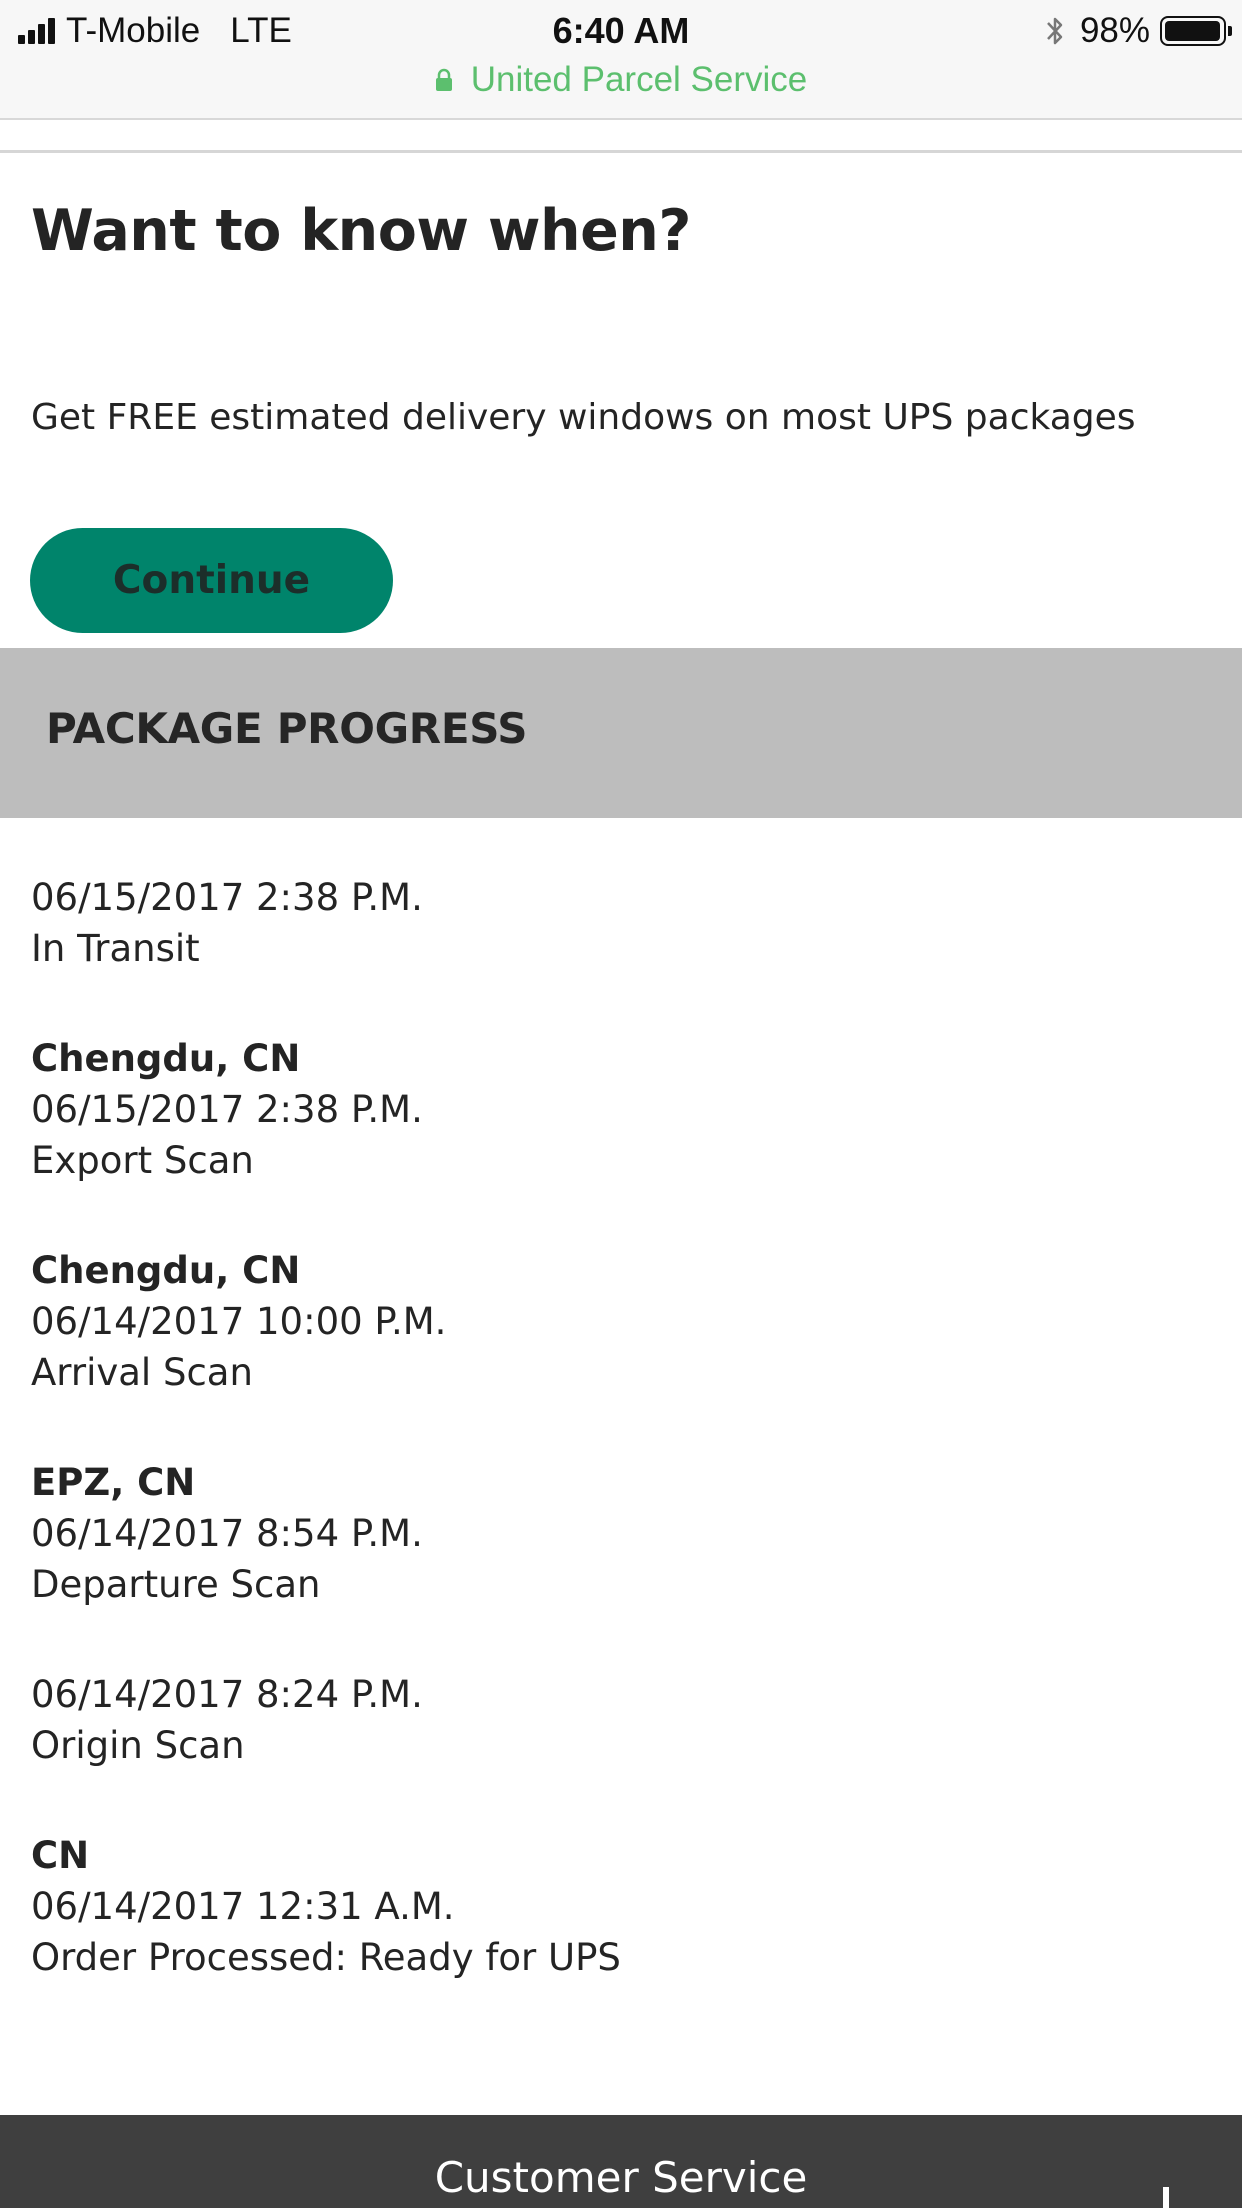 The image size is (1242, 2208). Describe the element at coordinates (287, 728) in the screenshot. I see `package-progress-heading: PACKAGE PROGRESS` at that location.